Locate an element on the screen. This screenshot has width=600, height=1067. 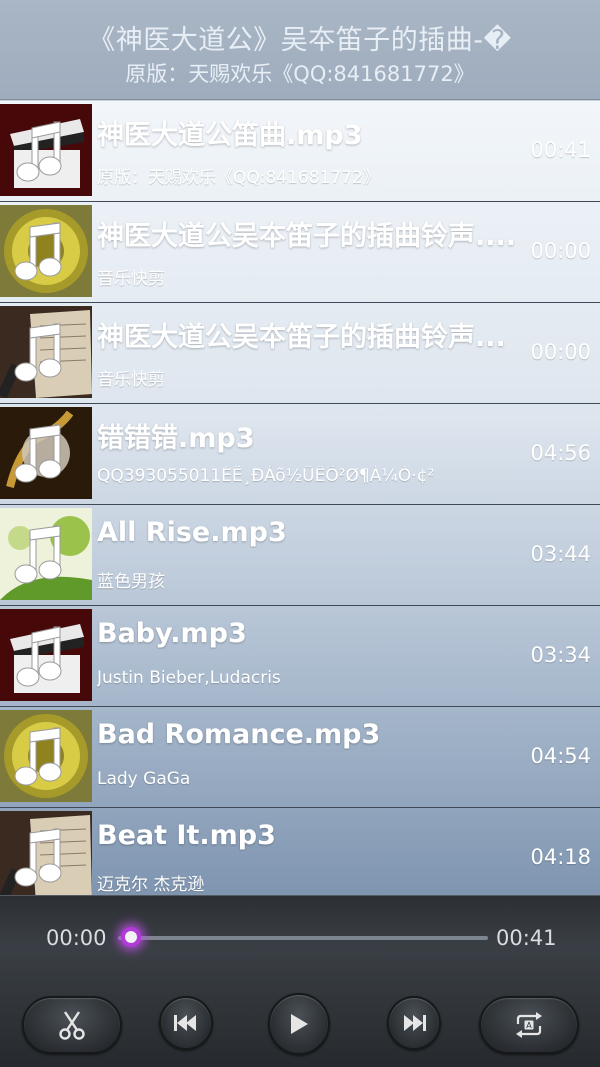
song-duration: 03:34 is located at coordinates (560, 655).